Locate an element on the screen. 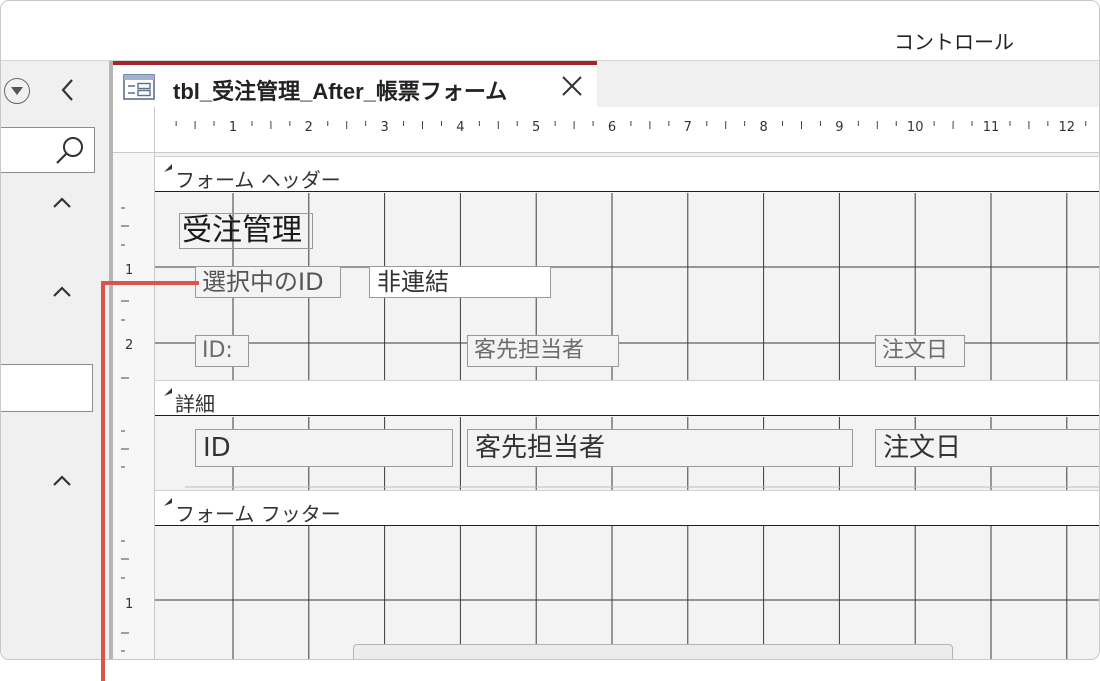 This screenshot has width=1100, height=681. ruler-number: 4 is located at coordinates (460, 127).